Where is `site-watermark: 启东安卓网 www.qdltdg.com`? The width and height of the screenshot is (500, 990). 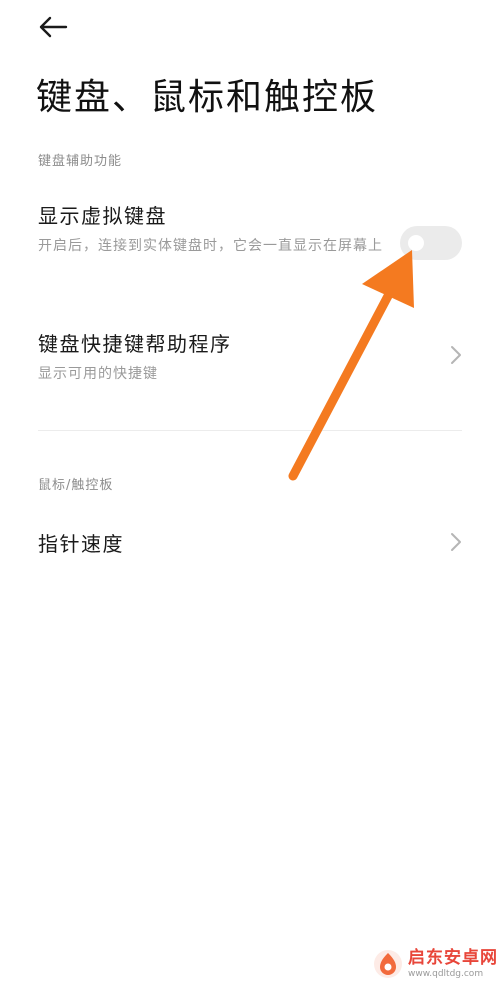
site-watermark: 启东安卓网 www.qdltdg.com is located at coordinates (435, 964).